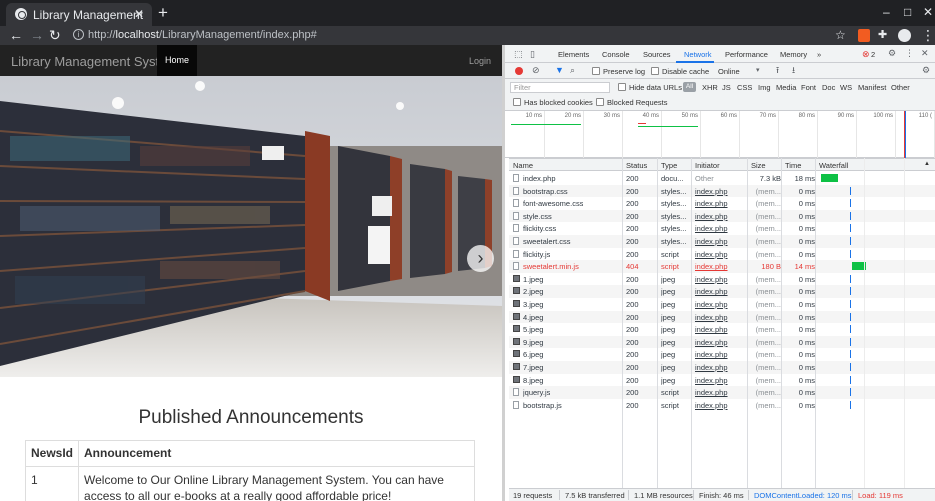 The width and height of the screenshot is (935, 501). What do you see at coordinates (758, 165) in the screenshot?
I see `col-size: Size` at bounding box center [758, 165].